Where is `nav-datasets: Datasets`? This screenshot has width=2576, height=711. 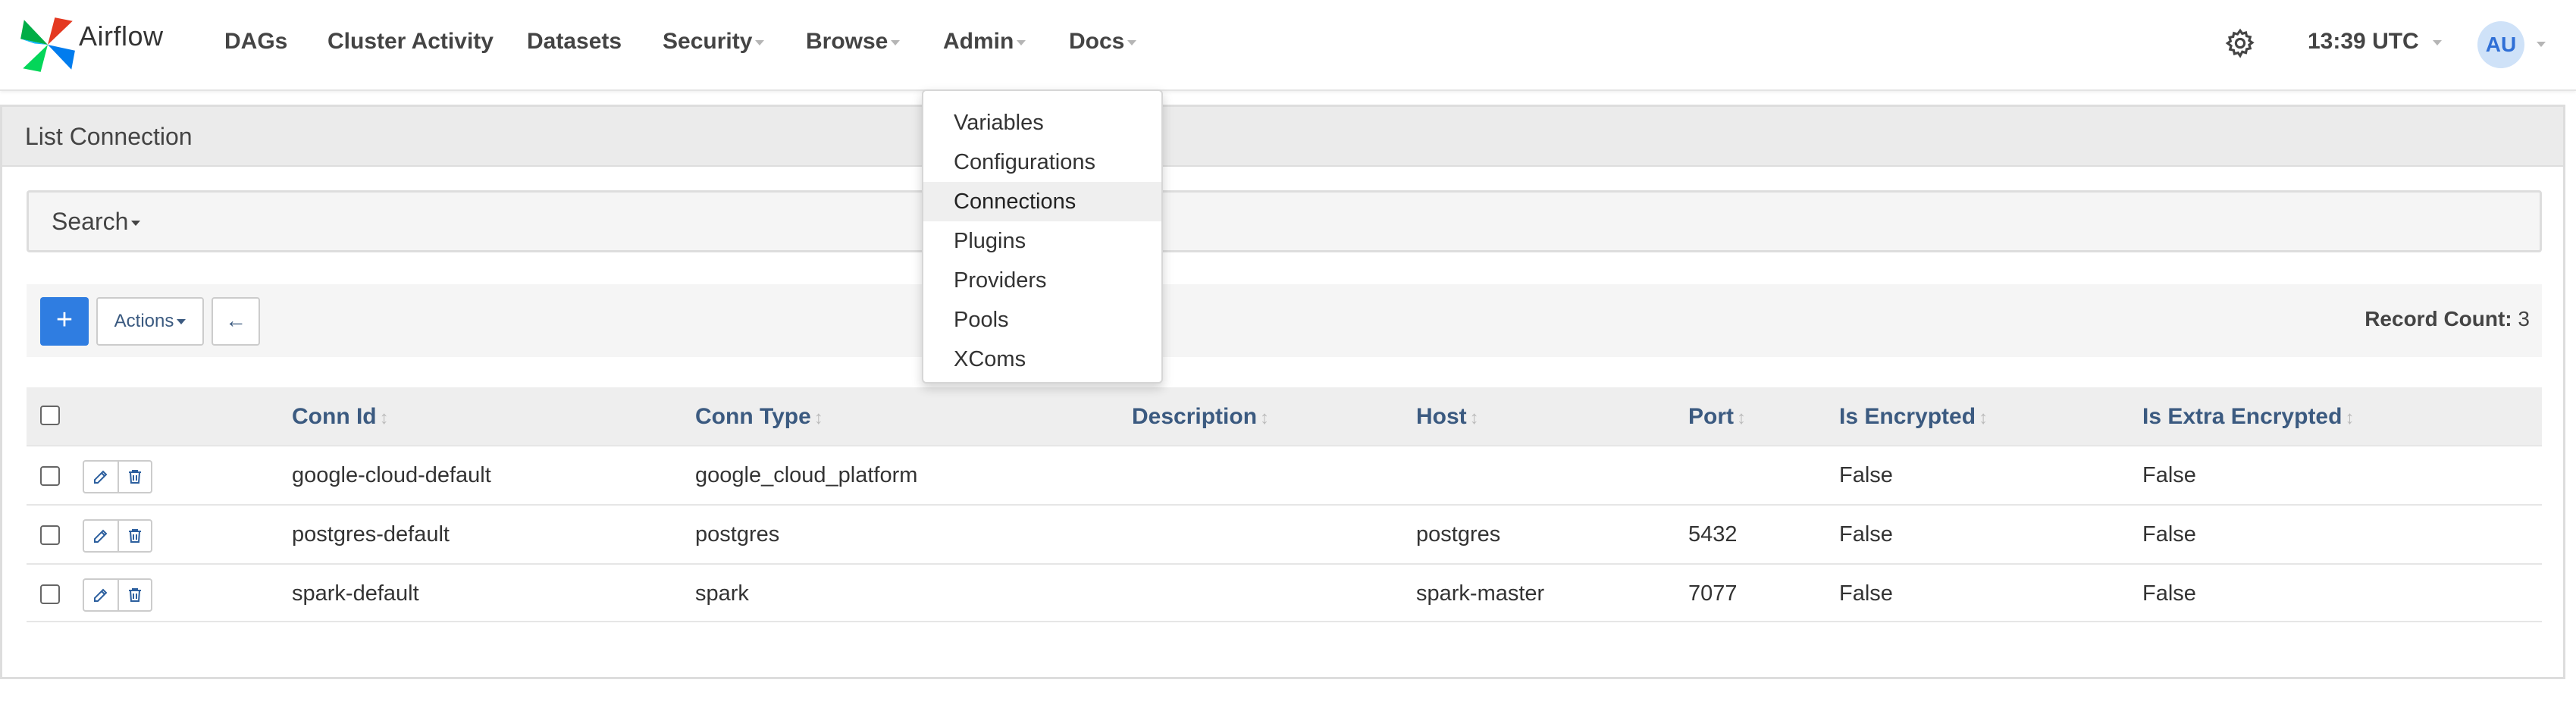
nav-datasets: Datasets is located at coordinates (574, 42).